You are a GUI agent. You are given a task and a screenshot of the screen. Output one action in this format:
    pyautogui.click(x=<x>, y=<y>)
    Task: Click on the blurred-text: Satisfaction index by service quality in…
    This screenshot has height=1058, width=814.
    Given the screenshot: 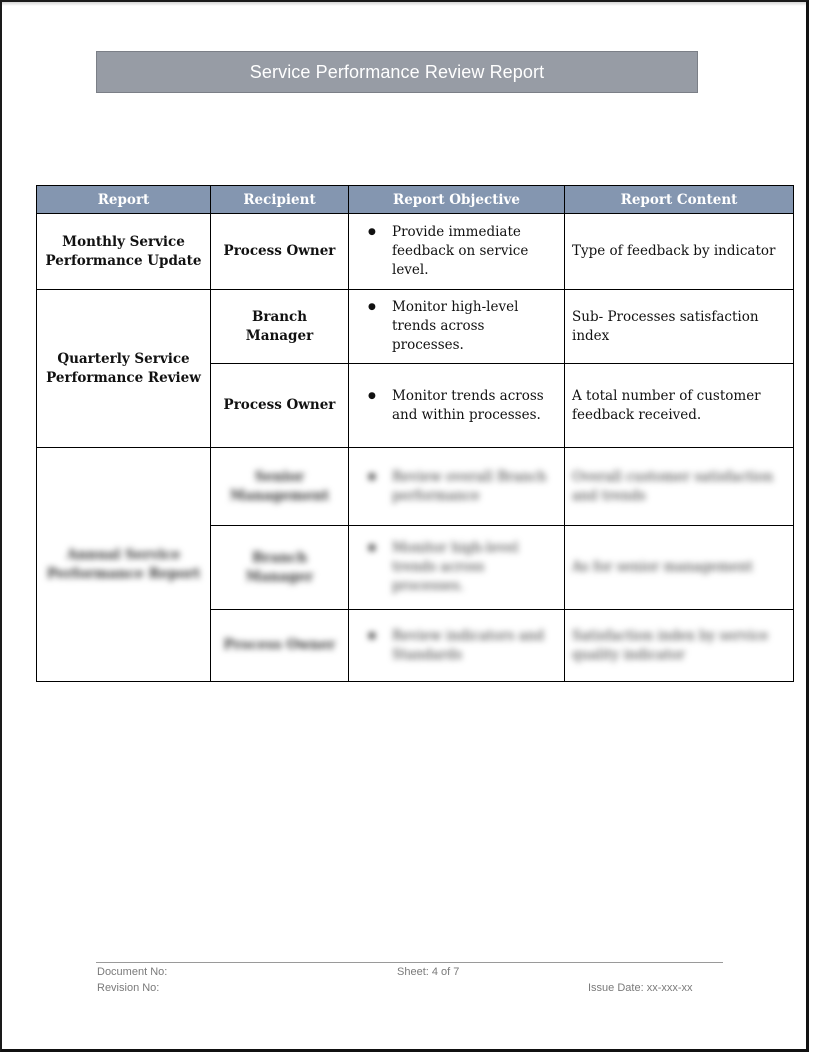 What is the action you would take?
    pyautogui.click(x=670, y=645)
    